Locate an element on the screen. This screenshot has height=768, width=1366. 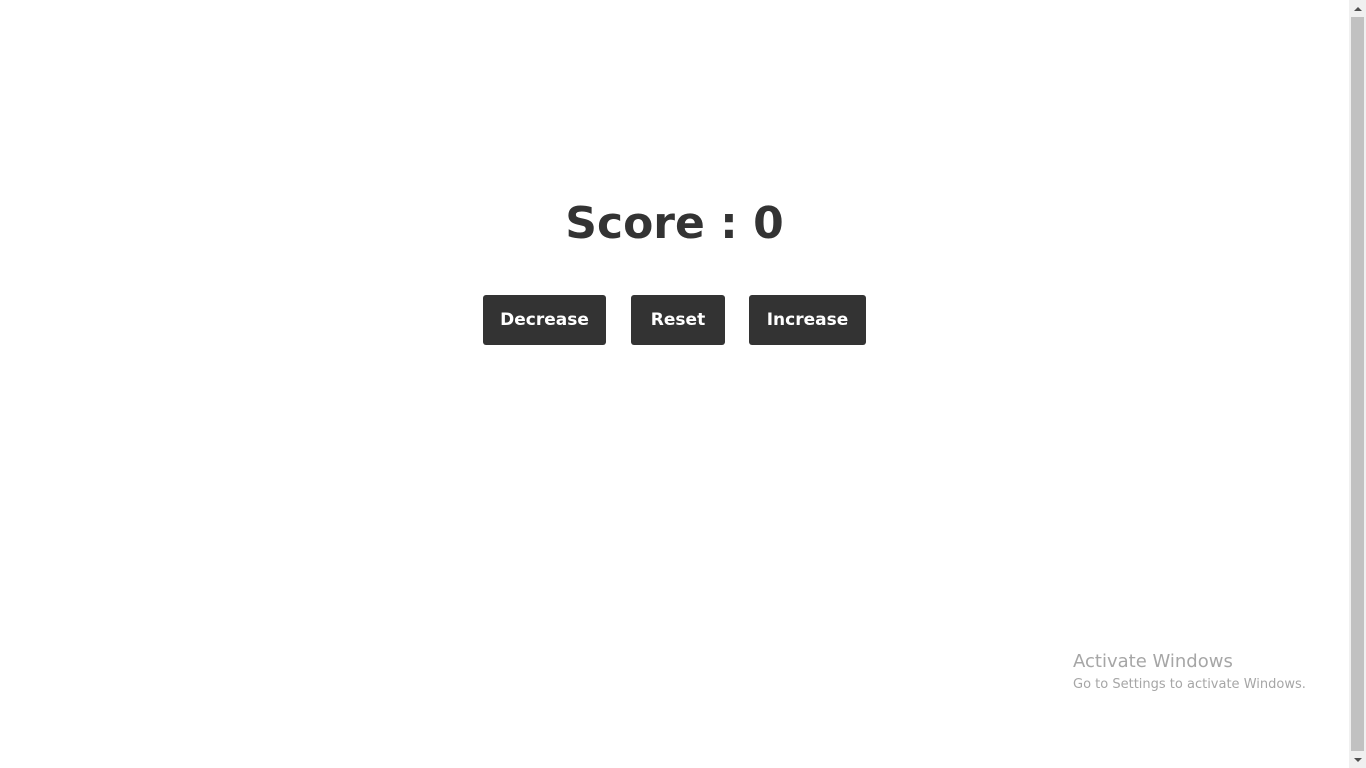
triangle-up-icon is located at coordinates (1357, 8).